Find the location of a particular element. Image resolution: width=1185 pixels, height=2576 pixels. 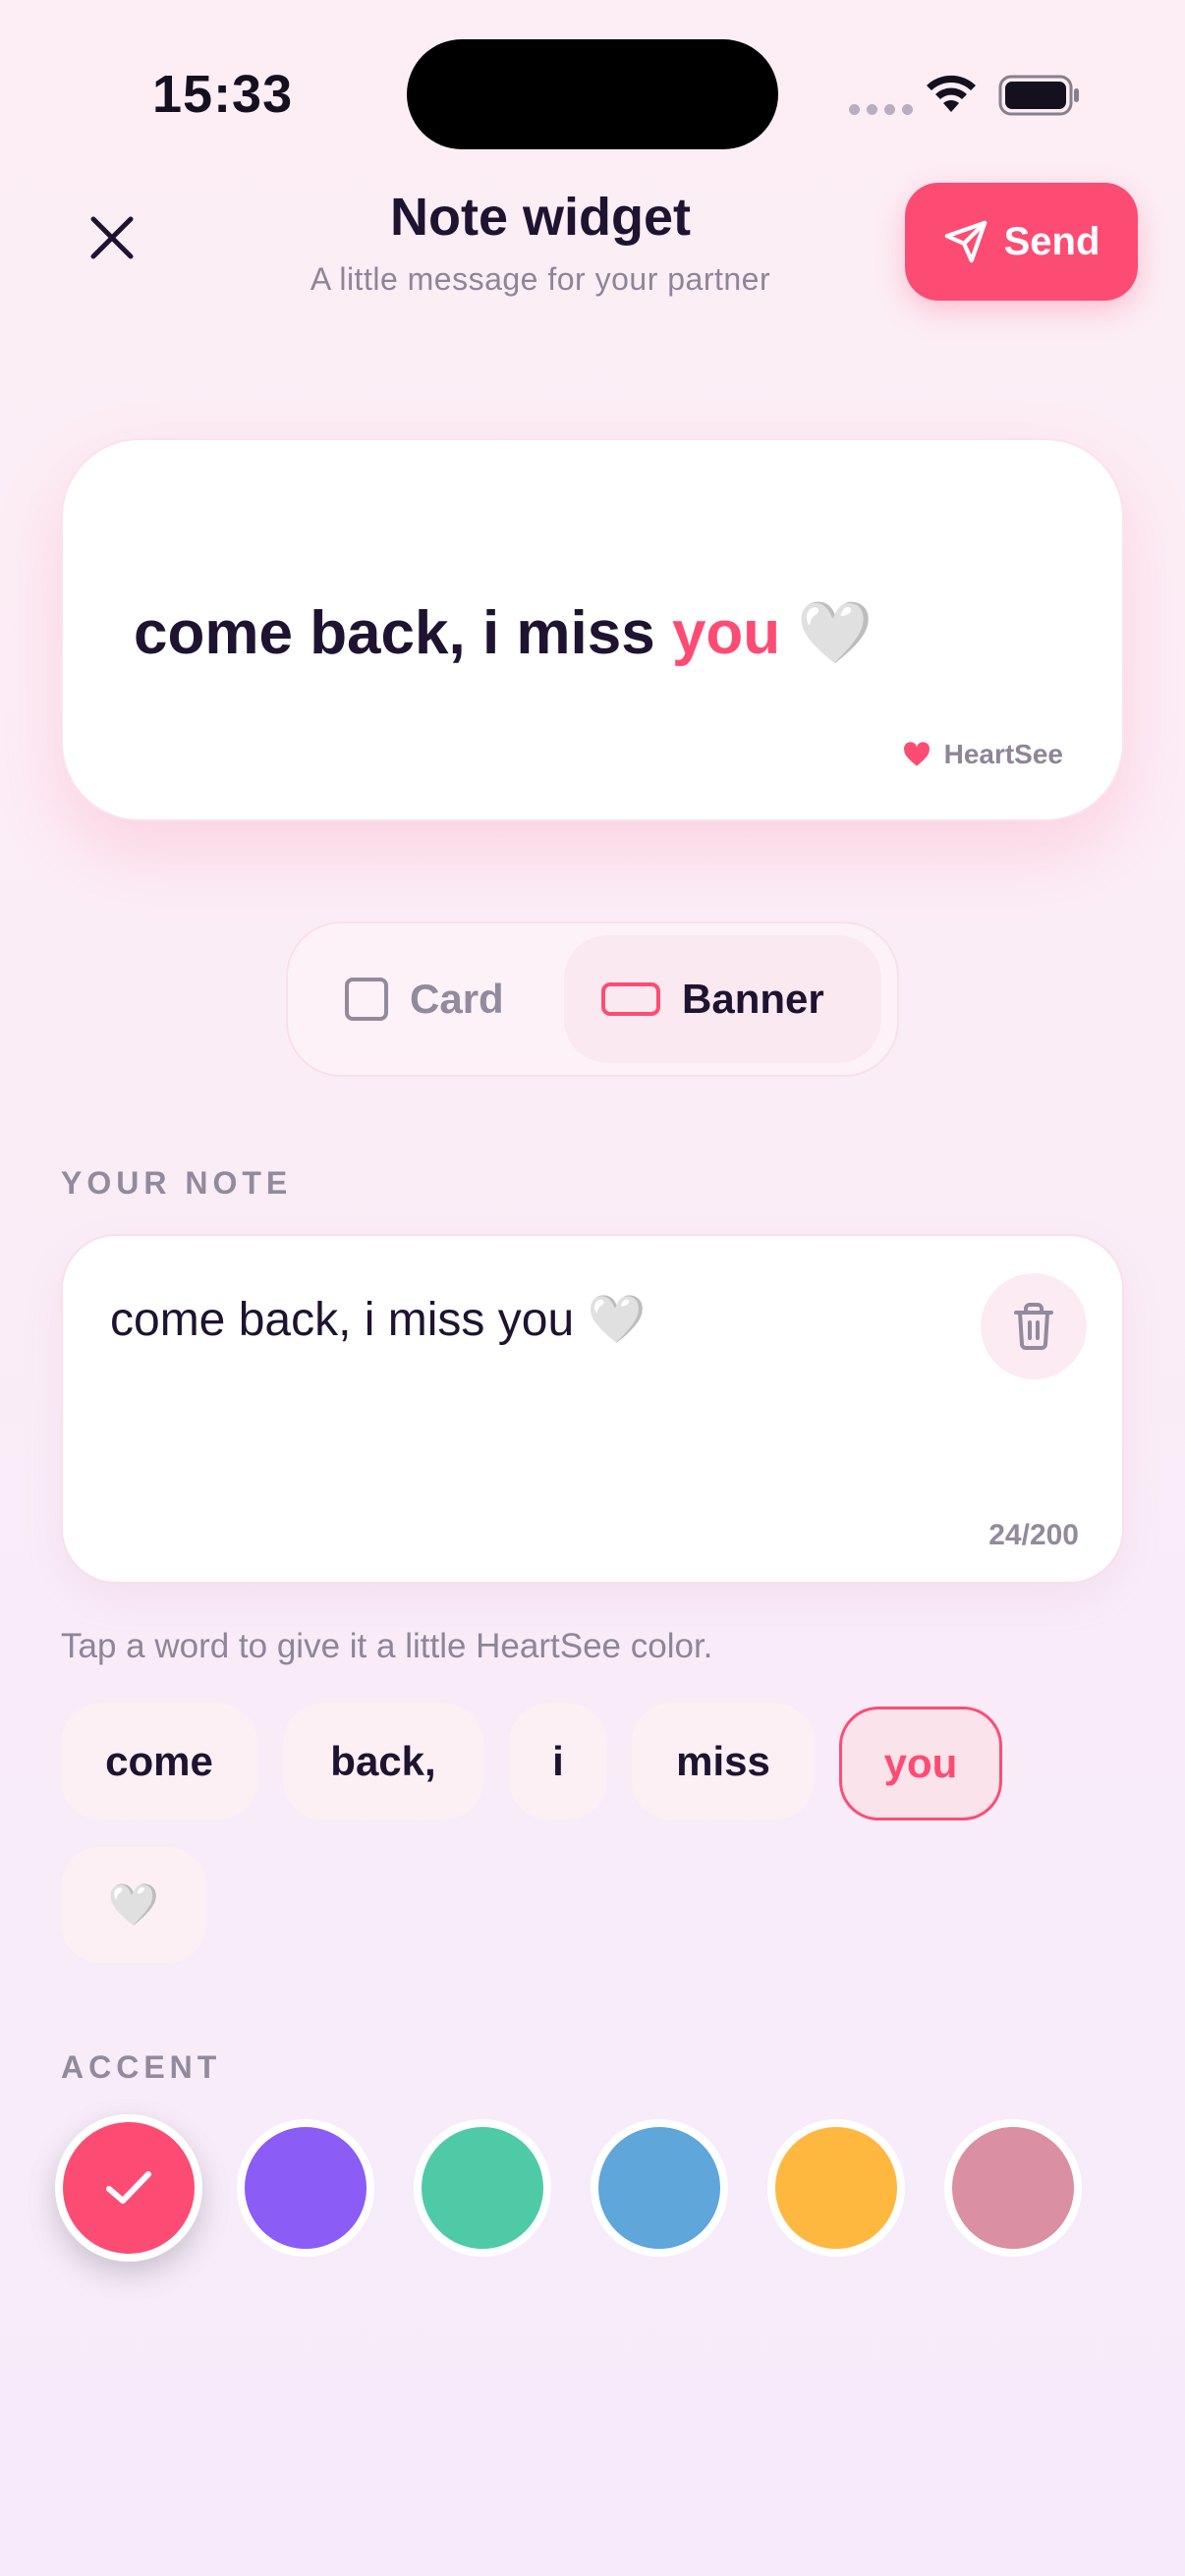

status-time: 15:33 is located at coordinates (223, 94).